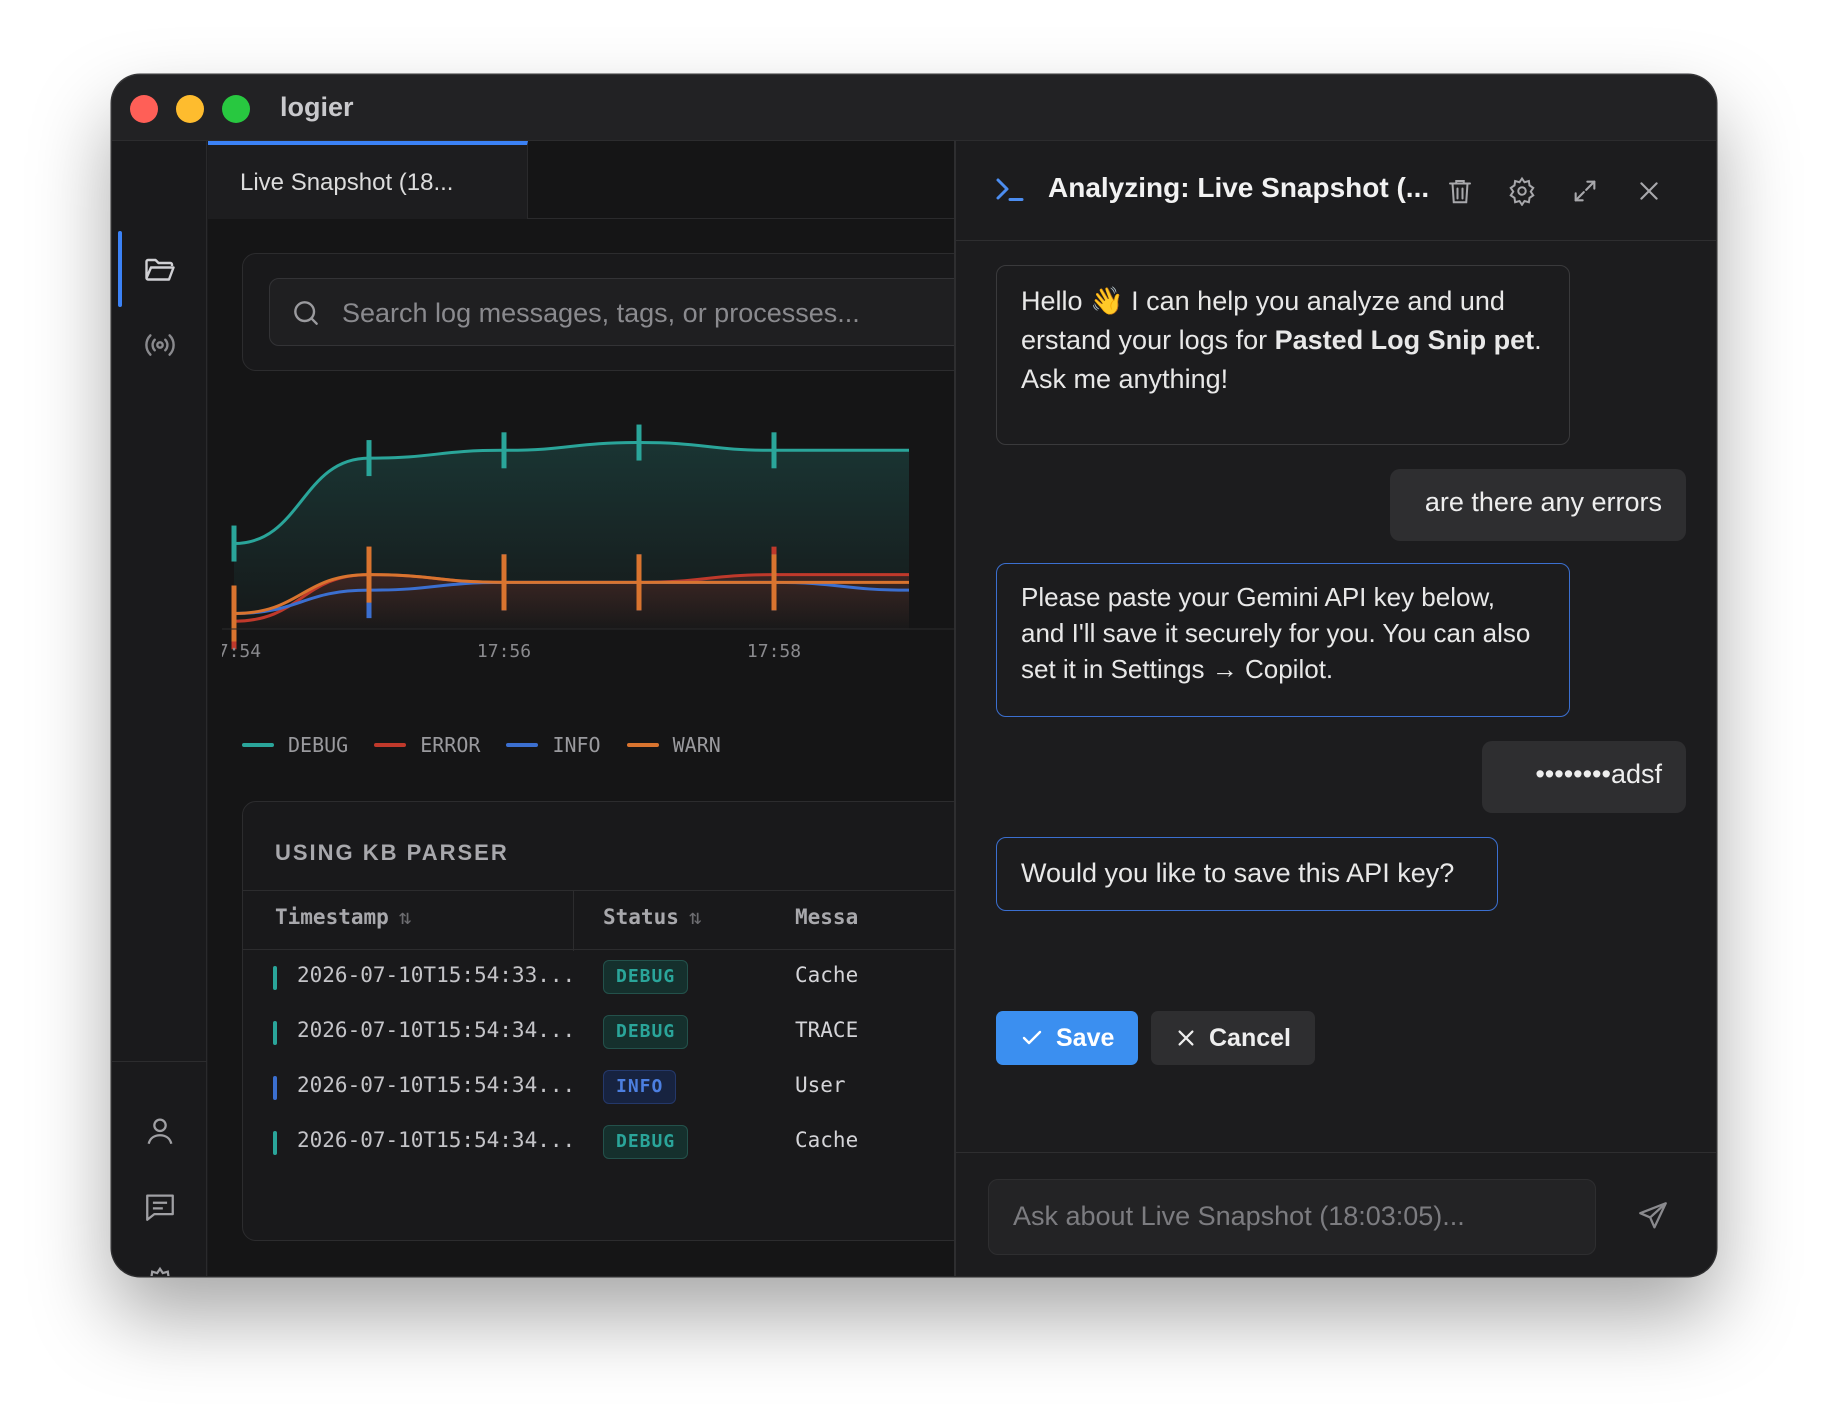 This screenshot has width=1824, height=1424. Describe the element at coordinates (144, 109) in the screenshot. I see `close-window-button` at that location.